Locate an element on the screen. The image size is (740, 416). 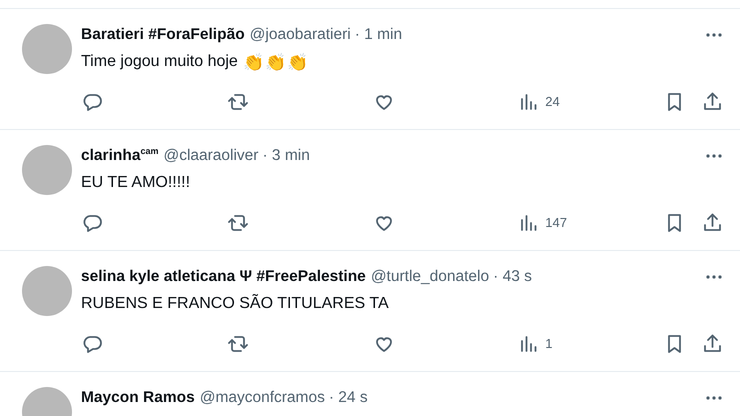
display-name: selina kyle atleticana Ψ #FreePalestine is located at coordinates (223, 277).